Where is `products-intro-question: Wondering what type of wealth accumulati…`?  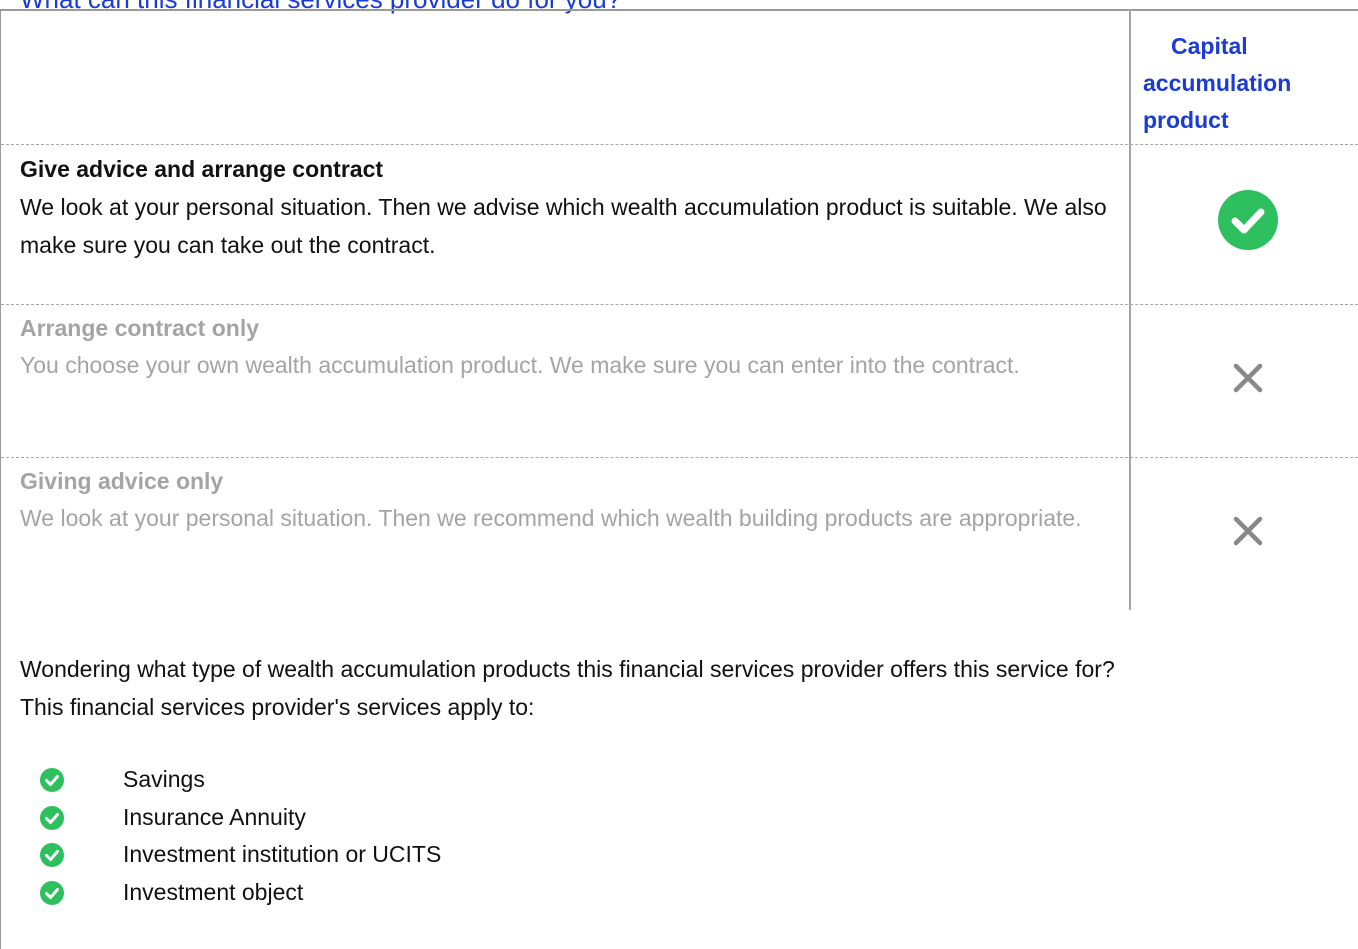 products-intro-question: Wondering what type of wealth accumulati… is located at coordinates (567, 669).